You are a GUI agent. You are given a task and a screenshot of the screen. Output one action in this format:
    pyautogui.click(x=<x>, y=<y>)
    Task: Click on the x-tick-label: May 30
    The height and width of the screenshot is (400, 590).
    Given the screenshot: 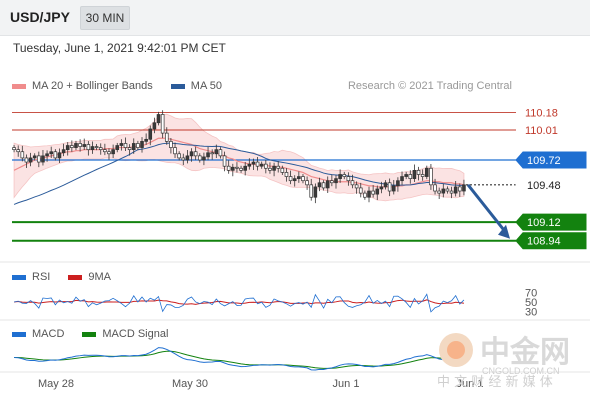 What is the action you would take?
    pyautogui.click(x=190, y=384)
    